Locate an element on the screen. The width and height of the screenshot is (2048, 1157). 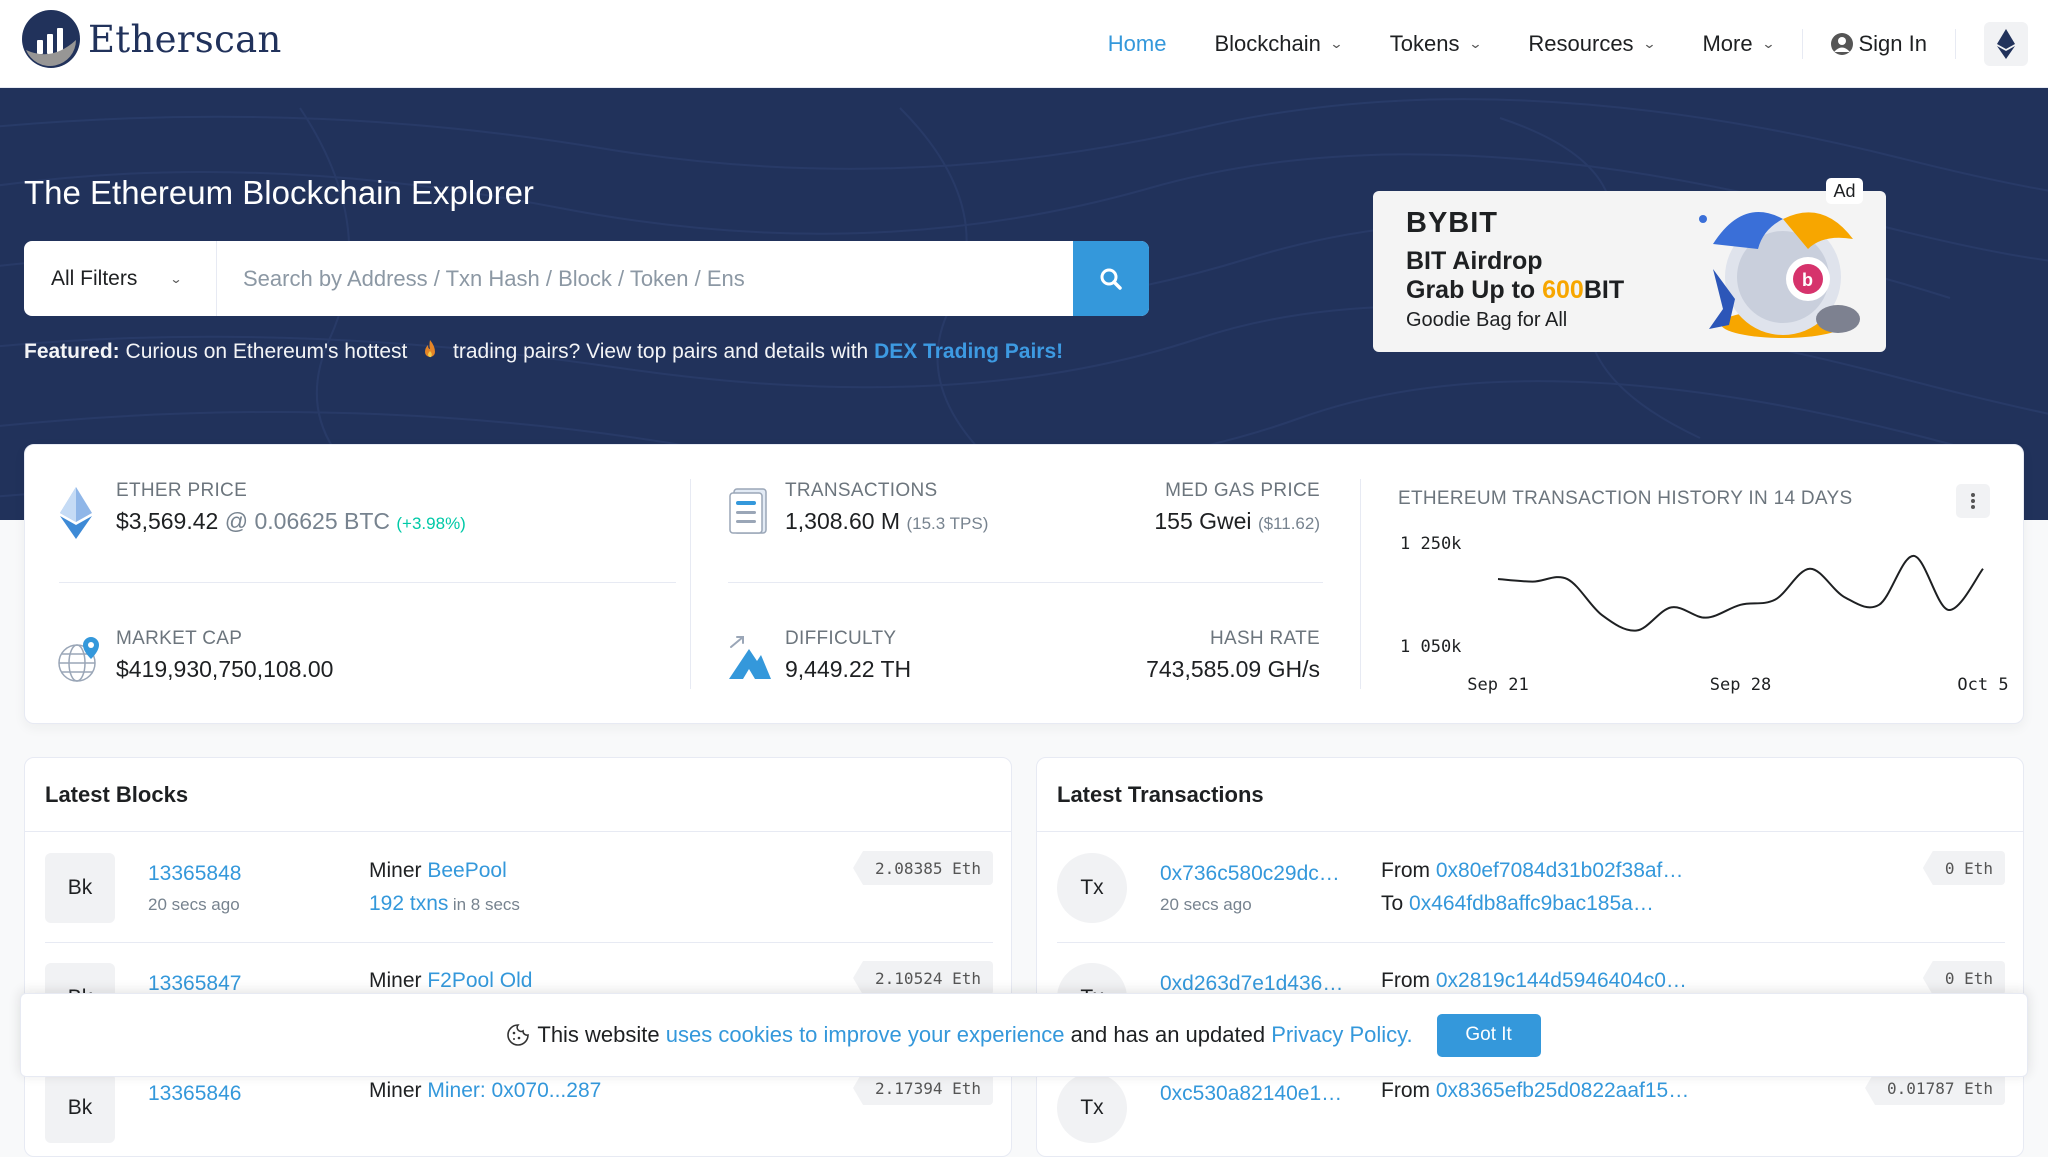
y-tick-label: 1 050k is located at coordinates (1430, 647).